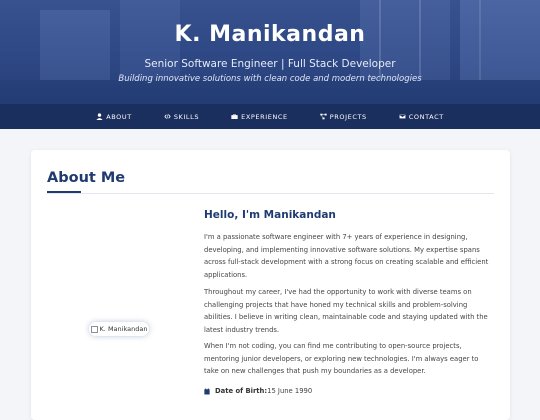 The image size is (540, 420). I want to click on calendar-icon, so click(207, 390).